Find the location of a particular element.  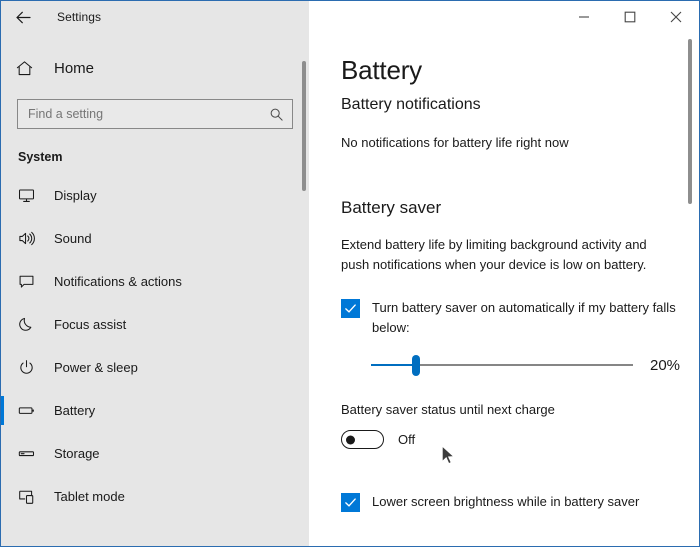

sidebar-item-sound: Sound is located at coordinates (155, 238).